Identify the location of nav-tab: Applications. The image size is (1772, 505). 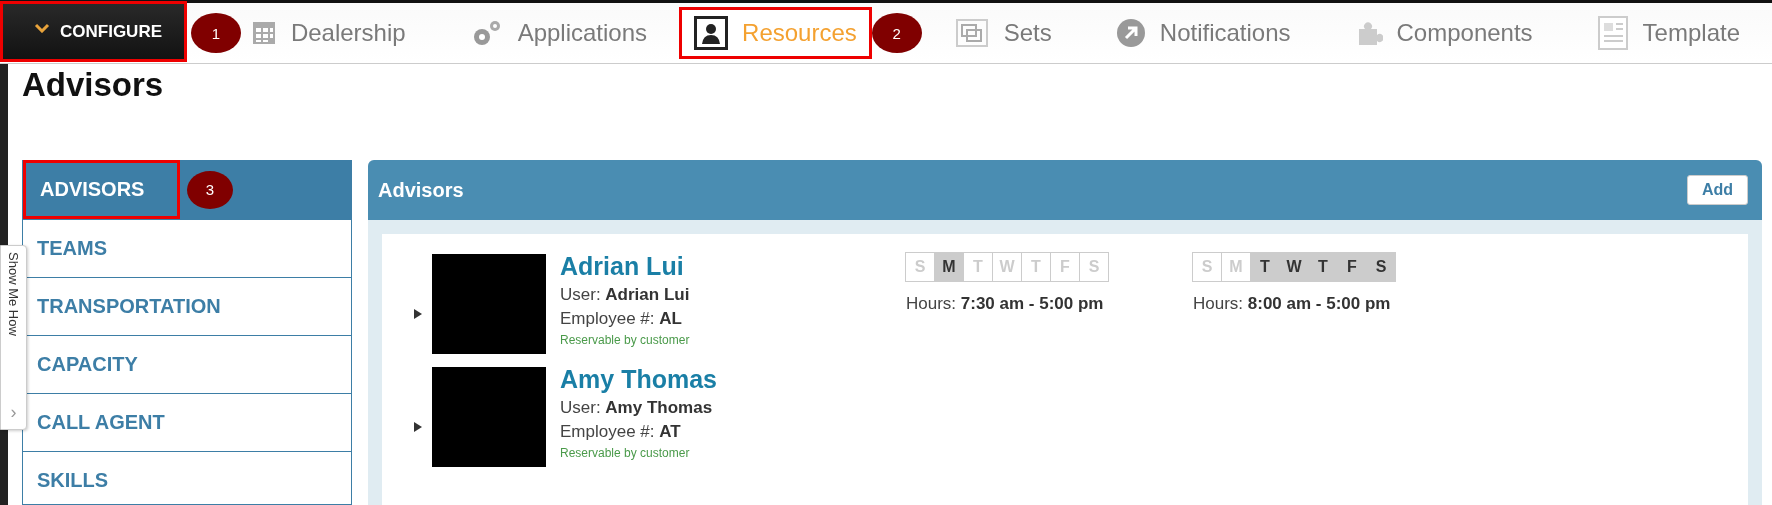
(558, 33).